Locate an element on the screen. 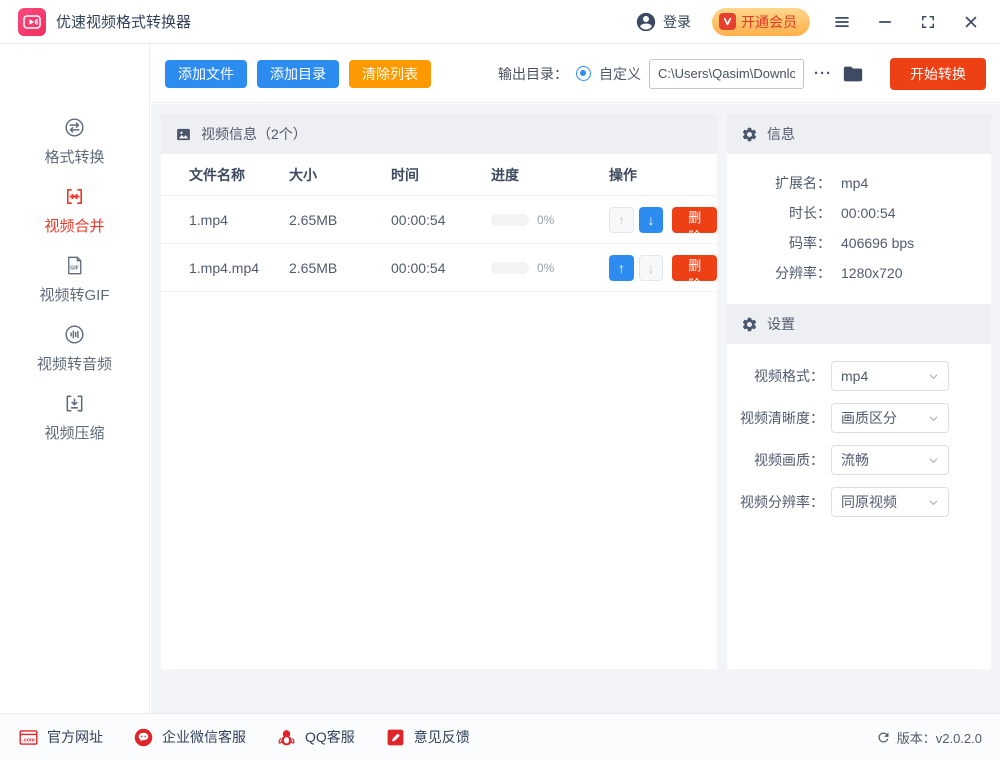  settings-panel-header: 设置 is located at coordinates (859, 324).